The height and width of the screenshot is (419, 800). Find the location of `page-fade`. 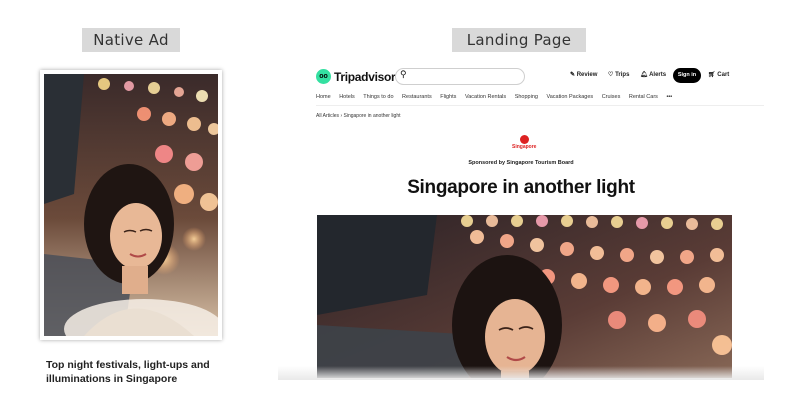

page-fade is located at coordinates (521, 373).